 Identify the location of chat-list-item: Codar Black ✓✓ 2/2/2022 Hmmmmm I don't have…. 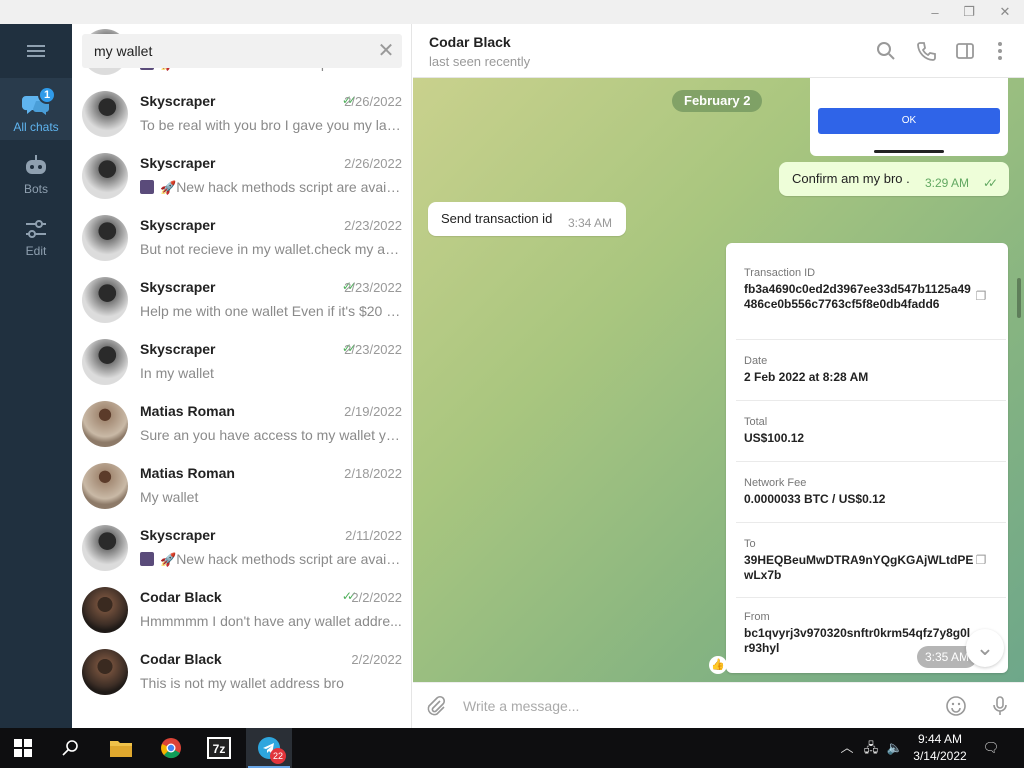
(241, 610).